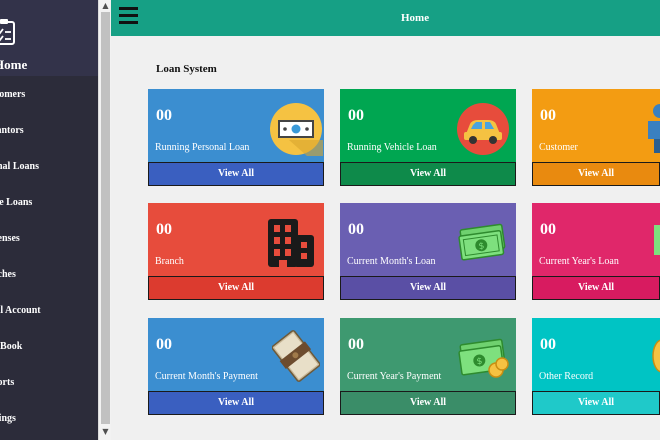 Image resolution: width=660 pixels, height=440 pixels. I want to click on card-body: 00 Other Record, so click(596, 354).